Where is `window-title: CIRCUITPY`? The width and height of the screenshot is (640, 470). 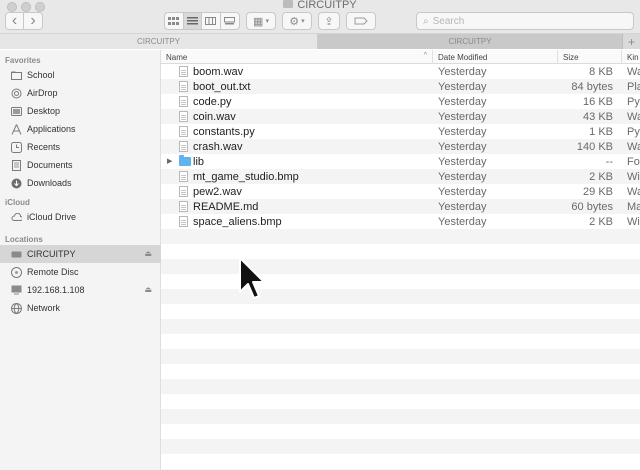 window-title: CIRCUITPY is located at coordinates (320, 5).